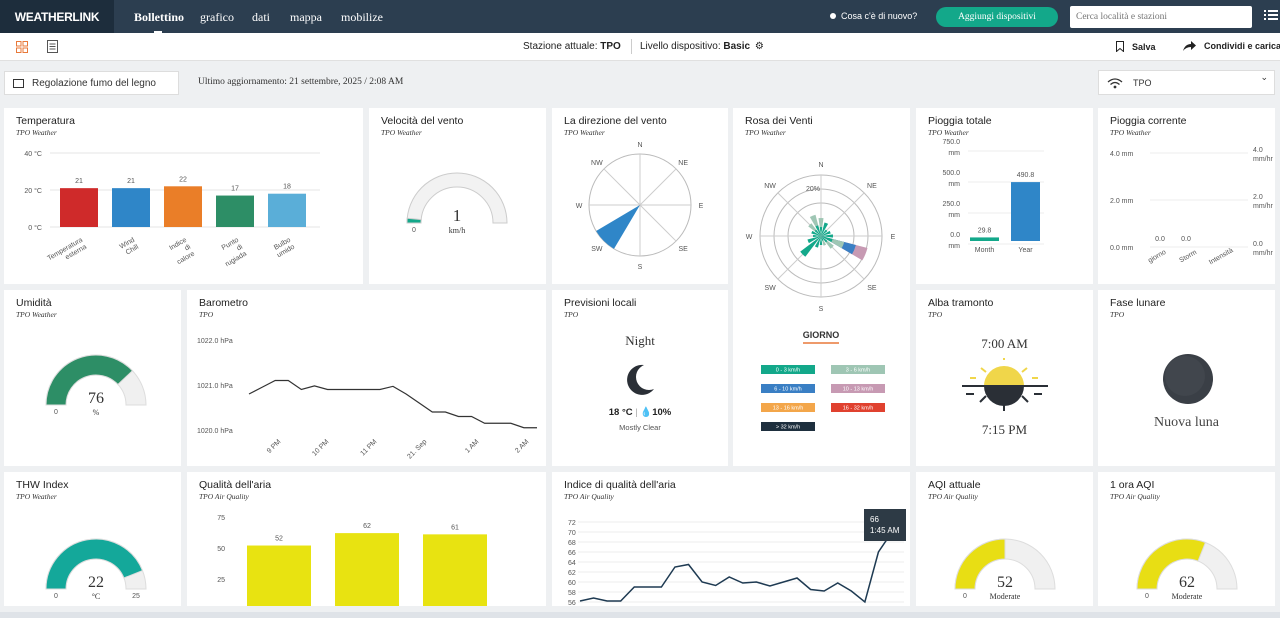  I want to click on save-label: Salva, so click(1144, 46).